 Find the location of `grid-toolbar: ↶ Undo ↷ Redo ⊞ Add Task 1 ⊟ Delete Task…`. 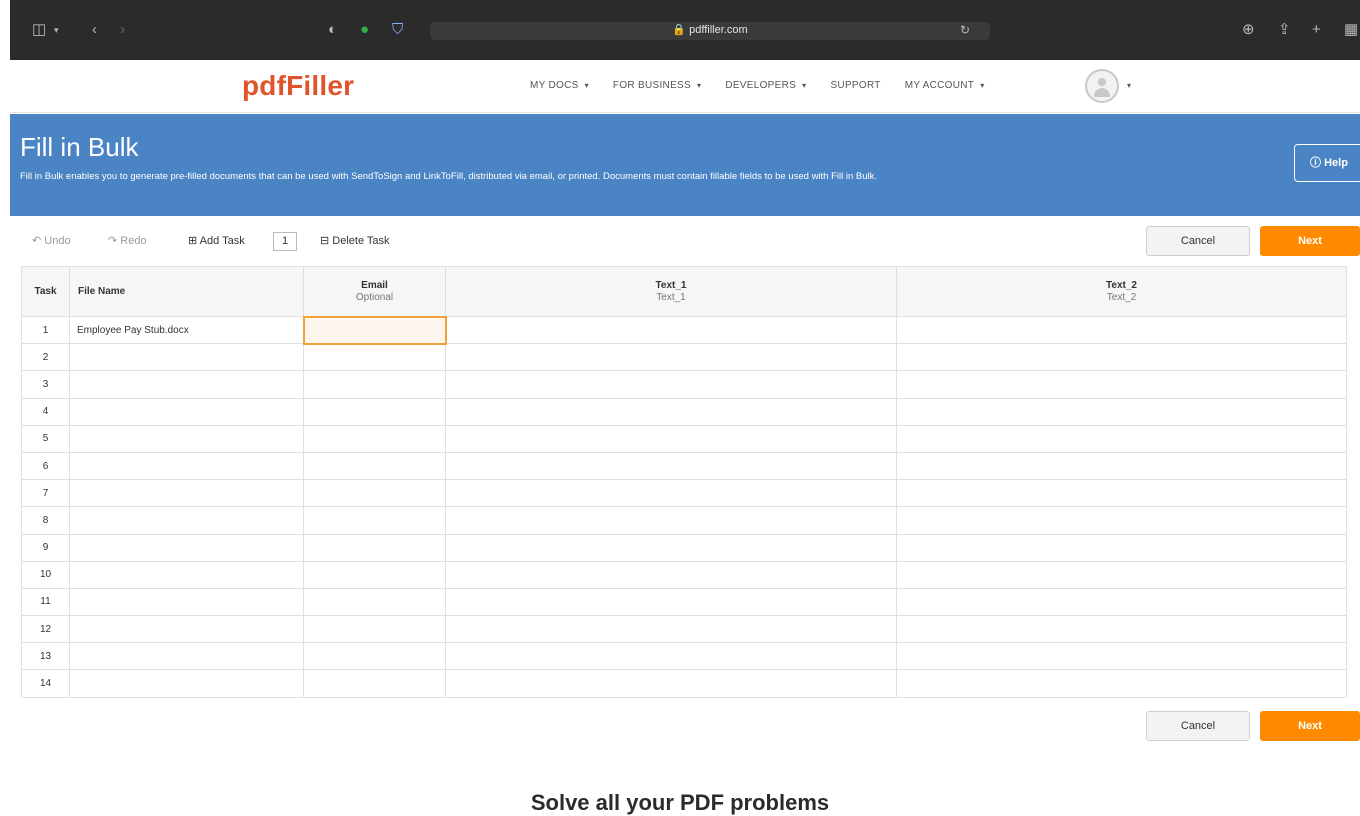

grid-toolbar: ↶ Undo ↷ Redo ⊞ Add Task 1 ⊟ Delete Task… is located at coordinates (690, 241).